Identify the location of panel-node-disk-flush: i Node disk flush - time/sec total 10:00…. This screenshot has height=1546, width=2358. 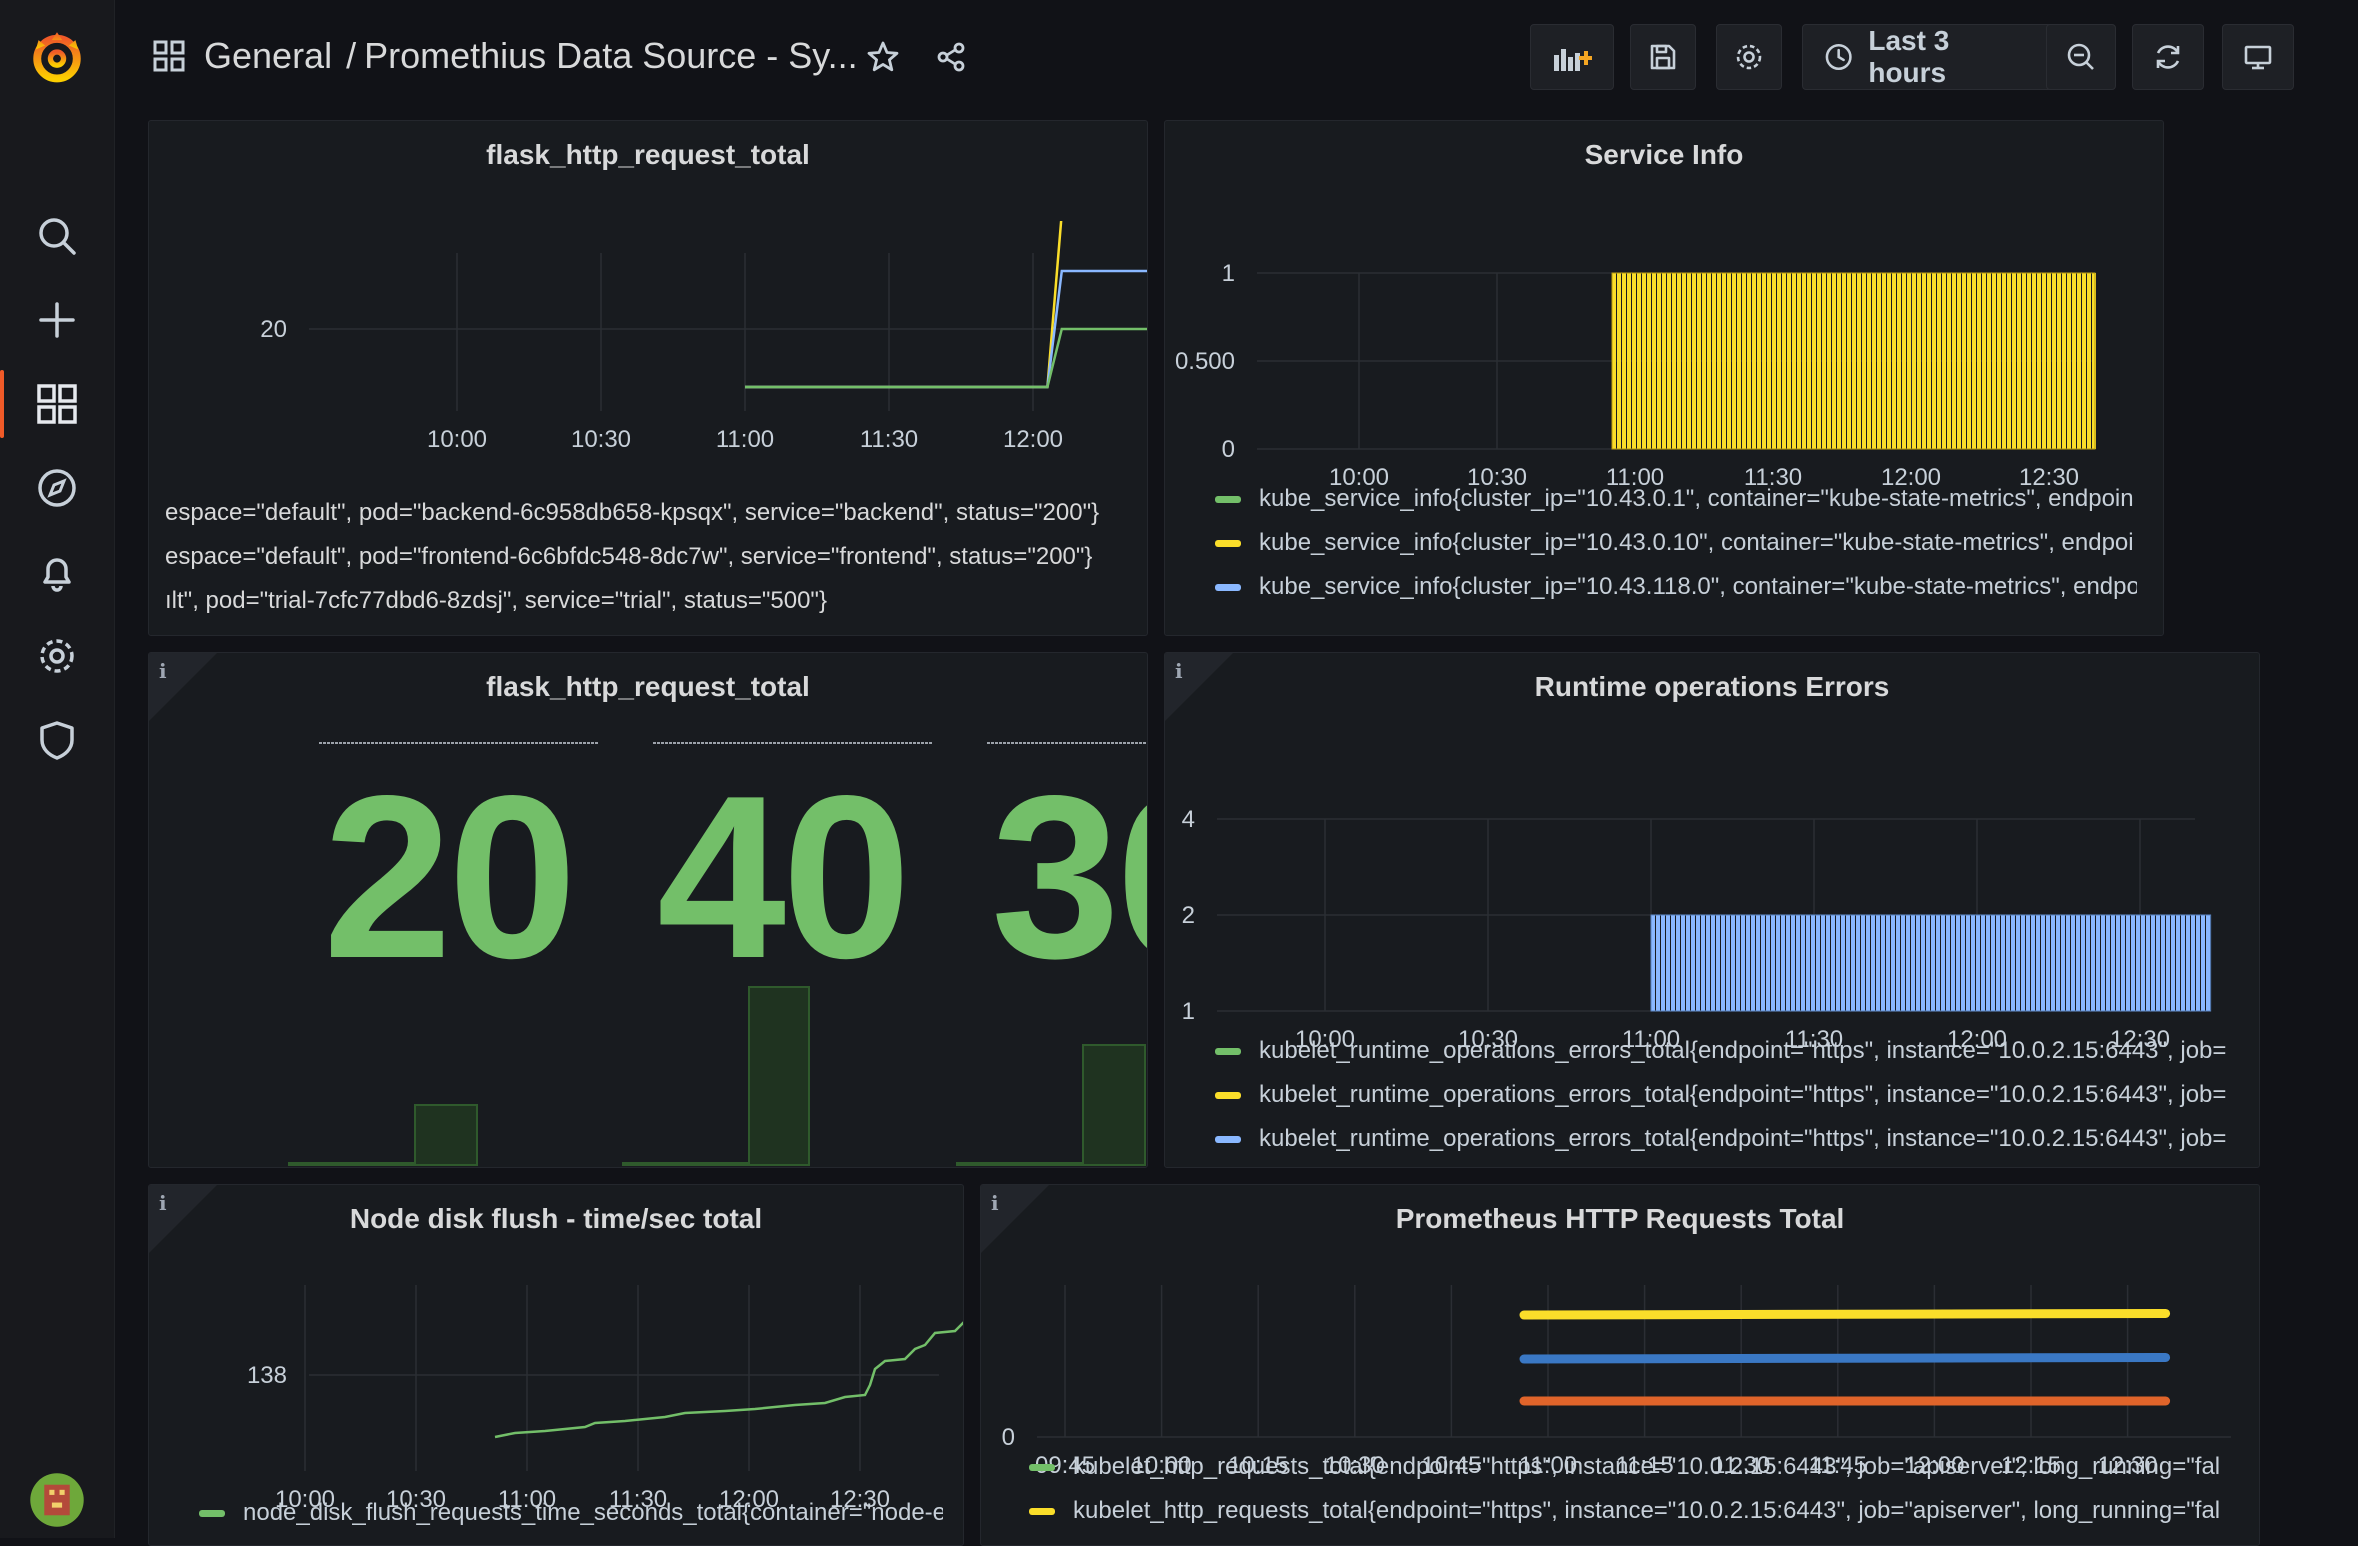
(556, 1365).